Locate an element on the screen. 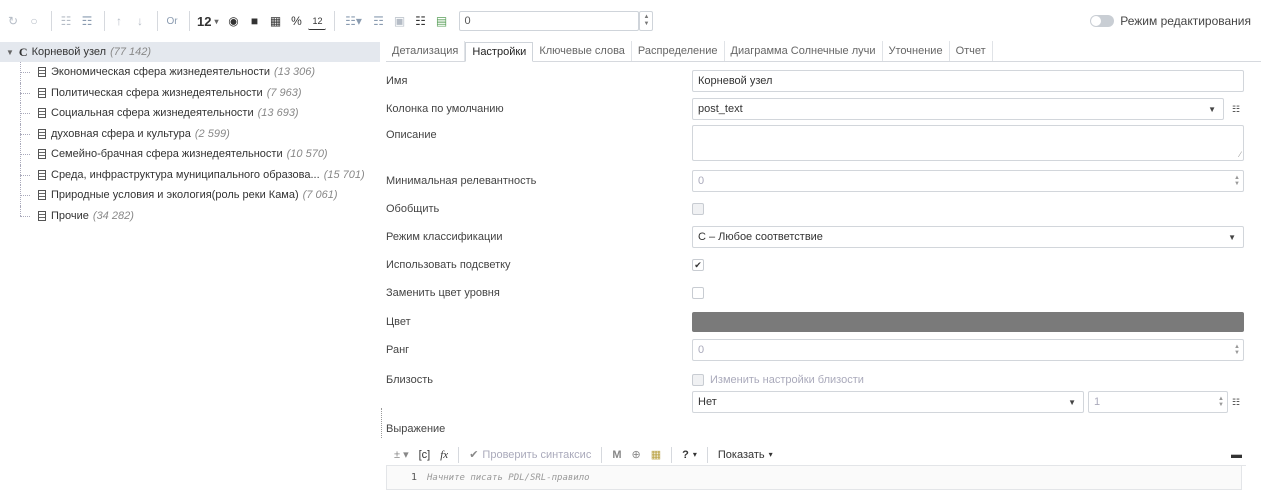 This screenshot has height=490, width=1261. number-stepper: ▲ ▼ is located at coordinates (646, 21).